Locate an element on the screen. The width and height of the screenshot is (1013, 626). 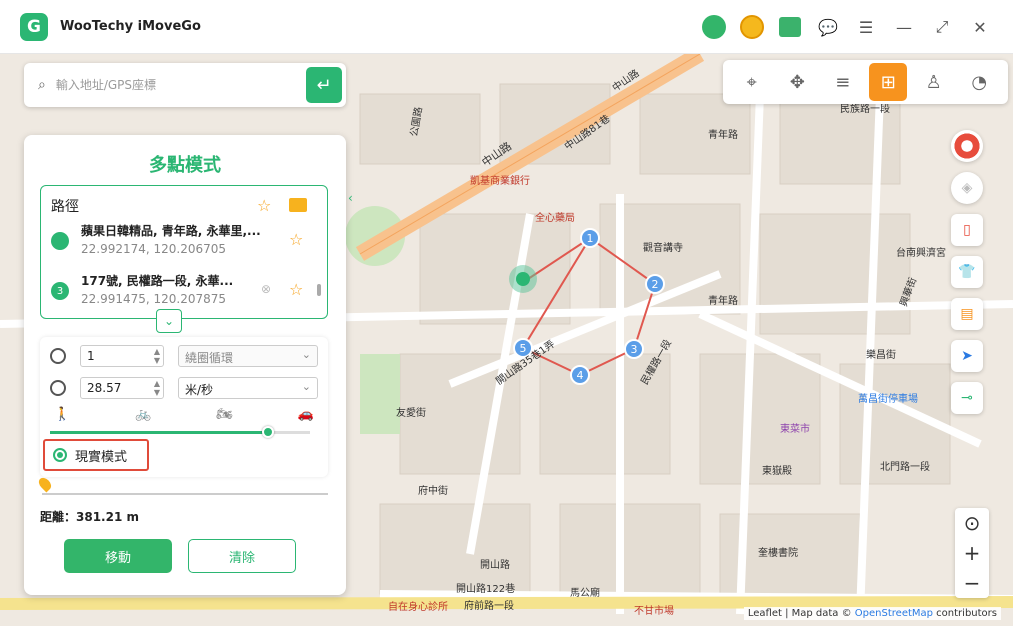
arrow-return-icon: ↵ is located at coordinates (324, 85).